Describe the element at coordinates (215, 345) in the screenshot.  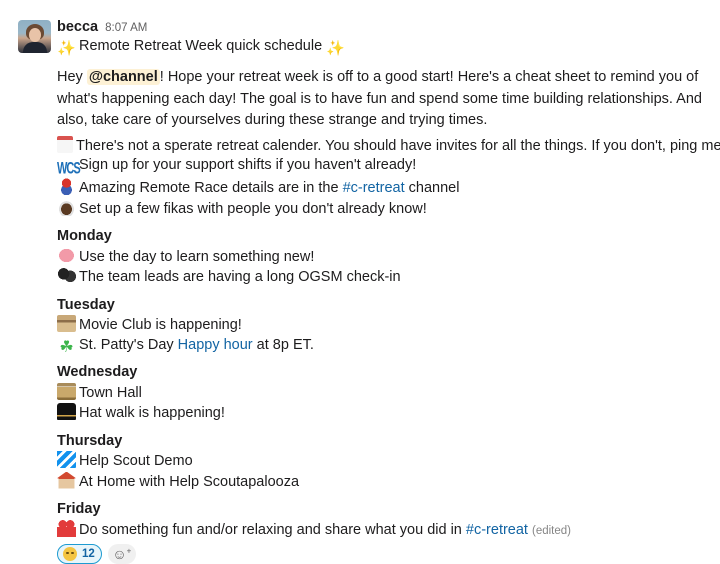
I see `happy-hour-link: Happy hour` at that location.